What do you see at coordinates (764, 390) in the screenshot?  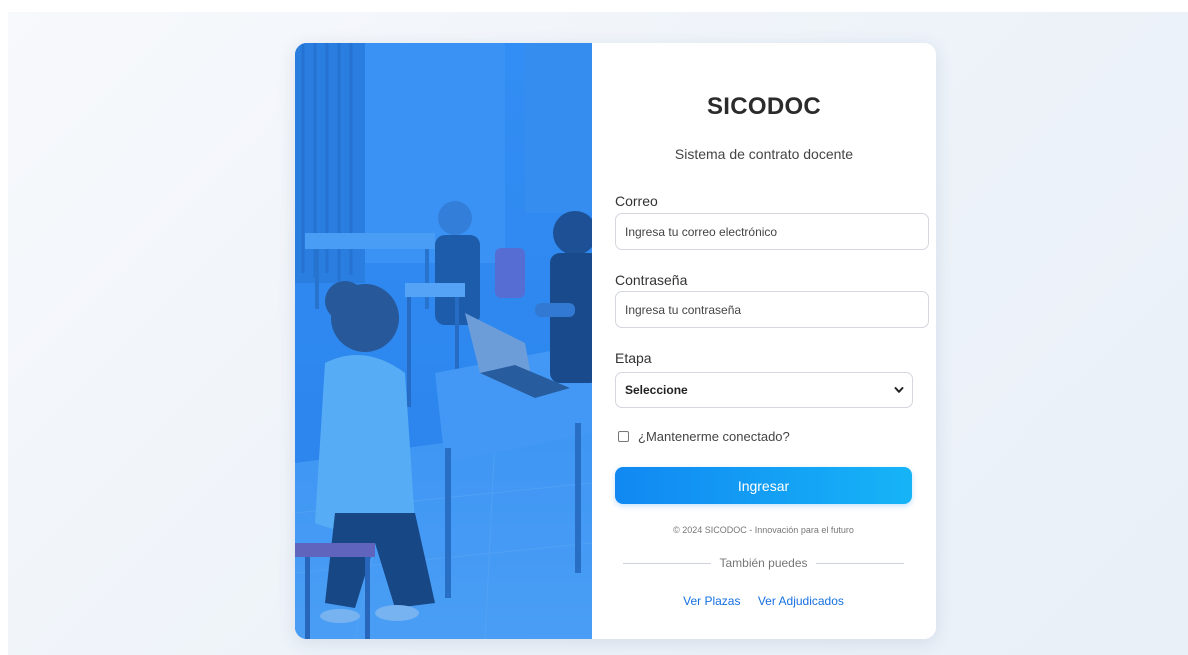 I see `stage-select: Seleccione` at bounding box center [764, 390].